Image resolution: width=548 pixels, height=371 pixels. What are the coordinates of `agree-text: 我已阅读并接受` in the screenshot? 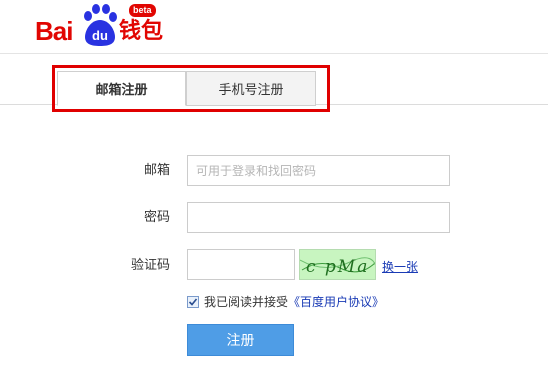 It's located at (246, 302).